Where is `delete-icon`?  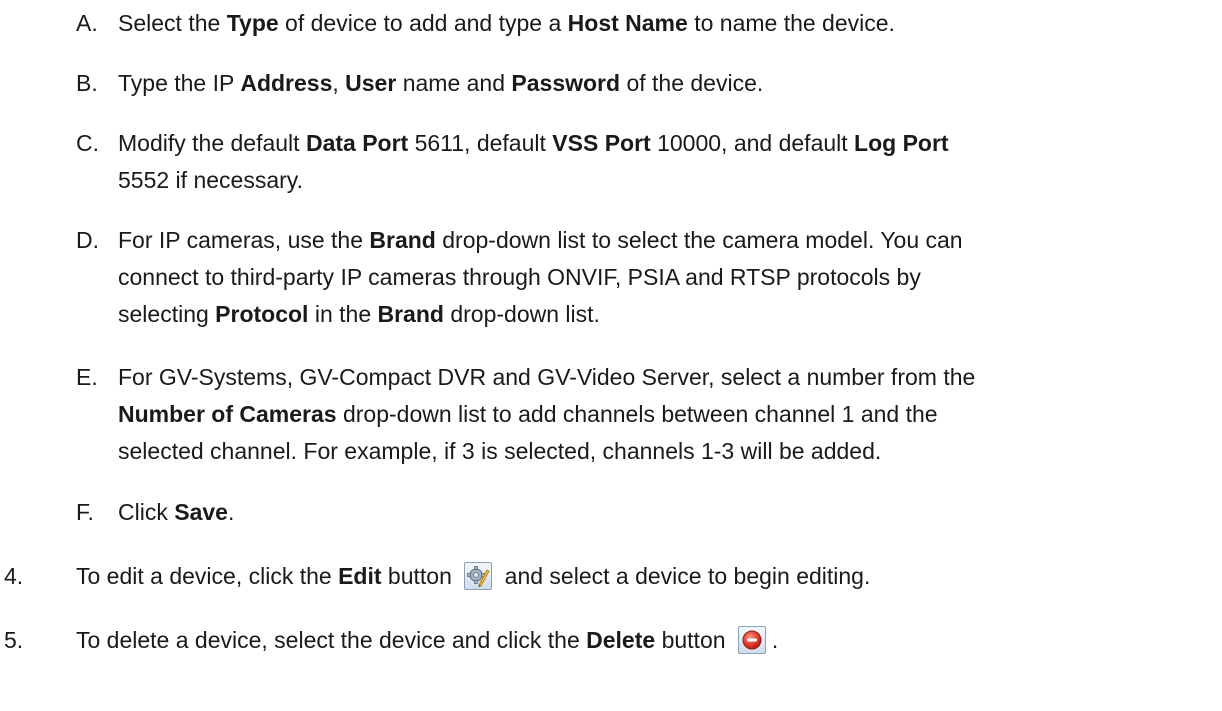 delete-icon is located at coordinates (751, 640).